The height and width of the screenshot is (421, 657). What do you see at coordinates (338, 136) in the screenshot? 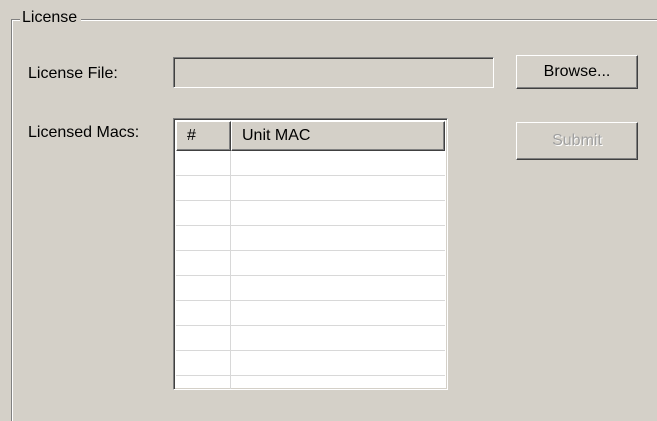
I see `column-header-unit-mac: Unit MAC` at bounding box center [338, 136].